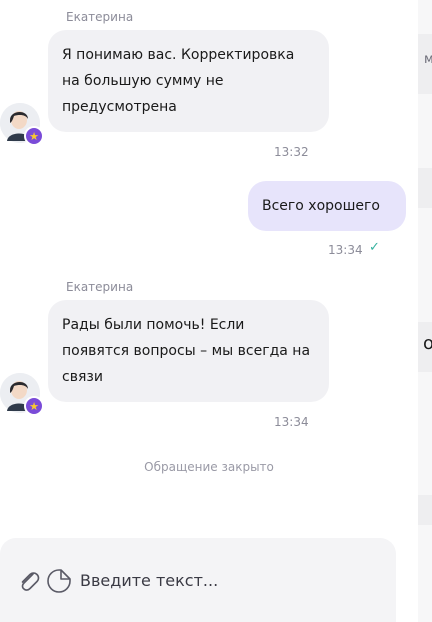 The width and height of the screenshot is (432, 622). What do you see at coordinates (427, 343) in the screenshot?
I see `side-glyph: о` at bounding box center [427, 343].